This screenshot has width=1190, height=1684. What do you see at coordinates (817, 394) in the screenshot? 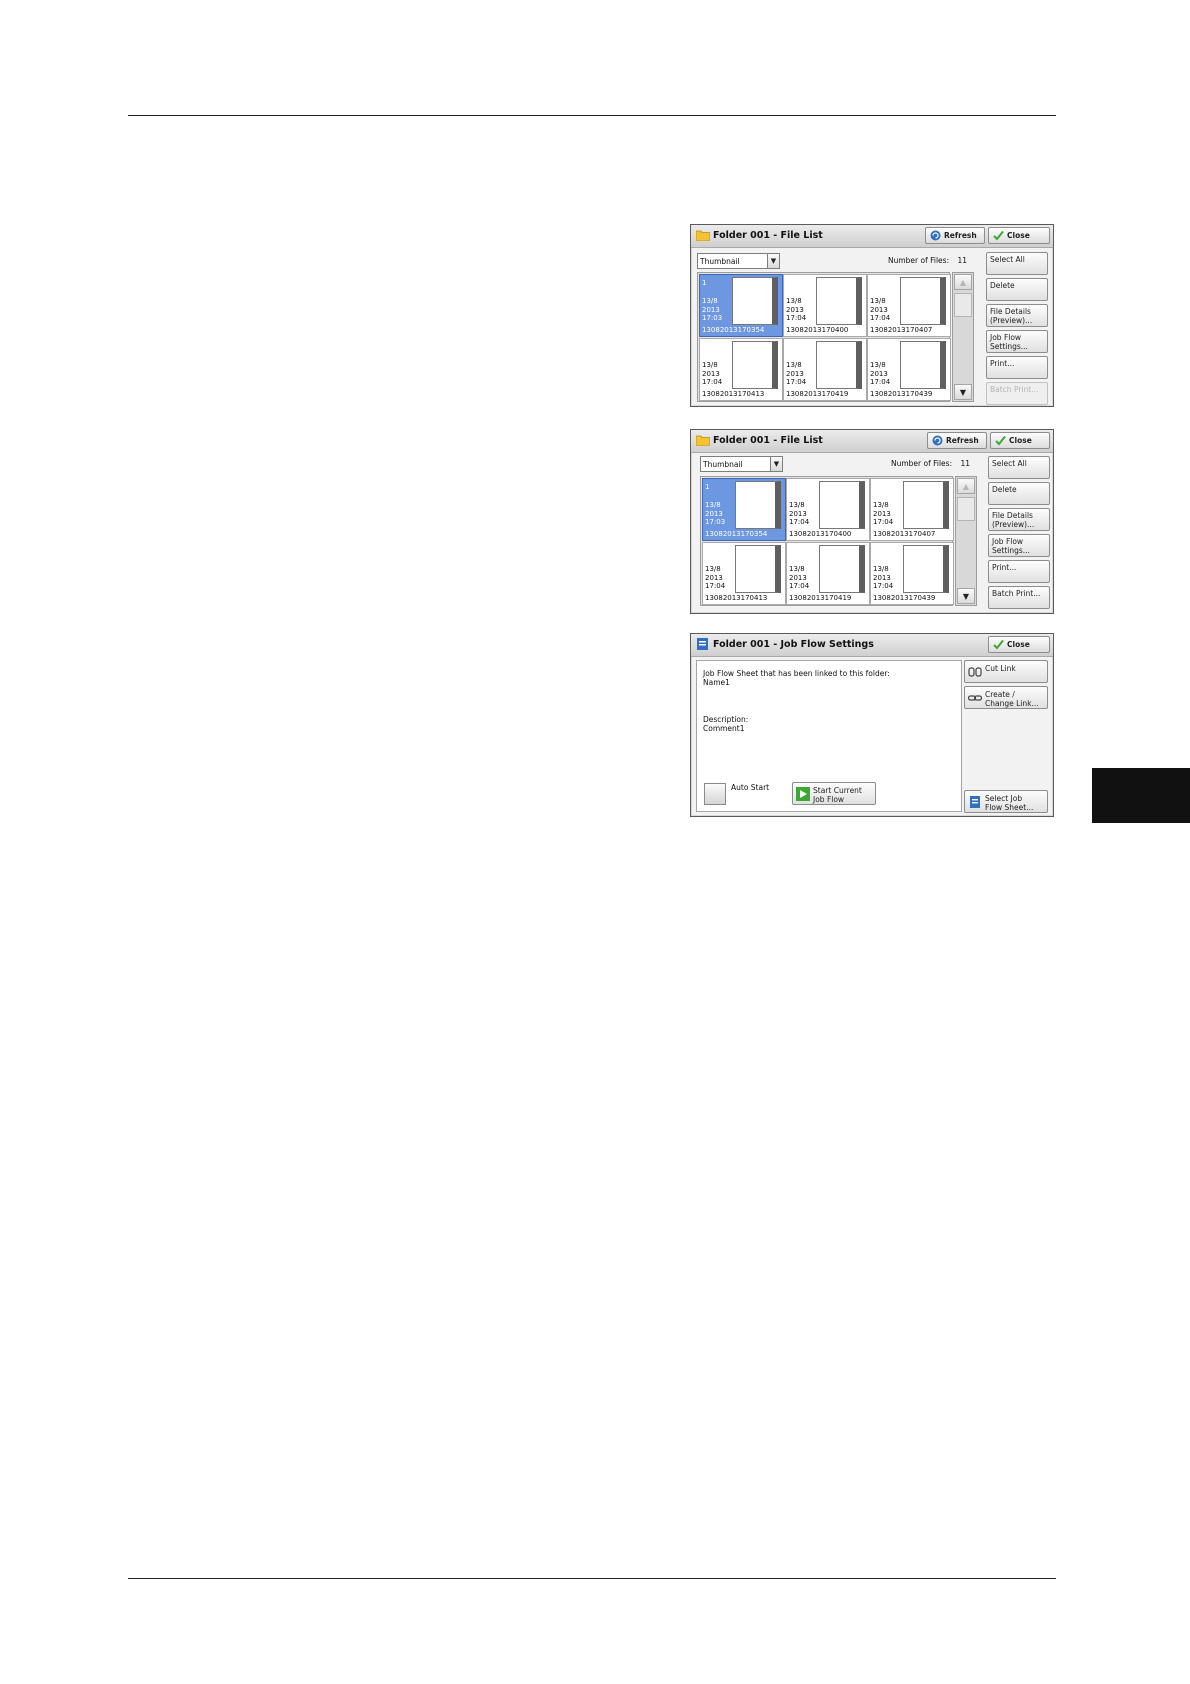
I see `file-name: 13082013170419` at bounding box center [817, 394].